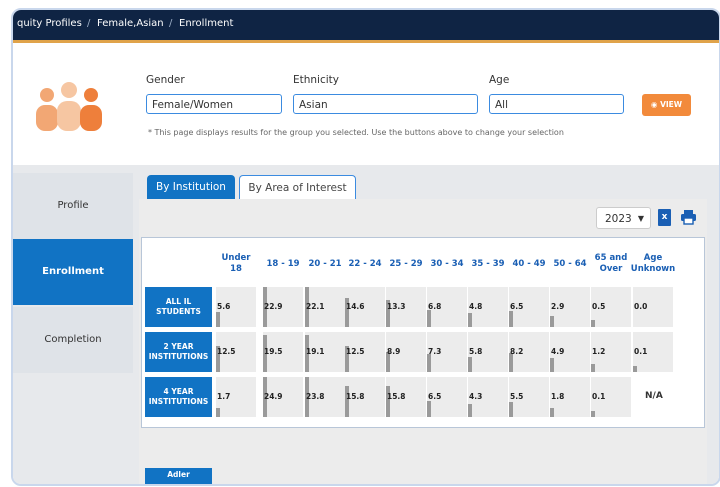  I want to click on table-cell-value: 0.0, so click(641, 306).